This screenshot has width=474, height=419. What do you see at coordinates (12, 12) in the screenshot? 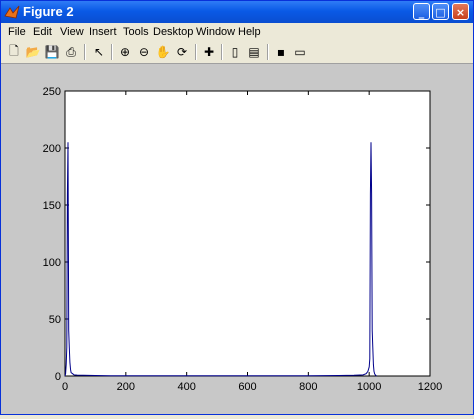
I see `matlab-icon` at bounding box center [12, 12].